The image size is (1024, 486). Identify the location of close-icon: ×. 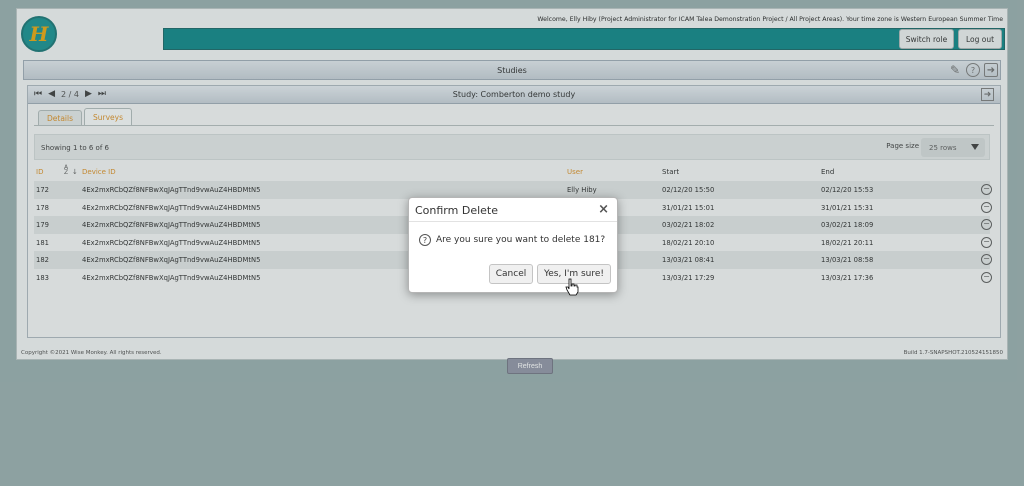
(603, 209).